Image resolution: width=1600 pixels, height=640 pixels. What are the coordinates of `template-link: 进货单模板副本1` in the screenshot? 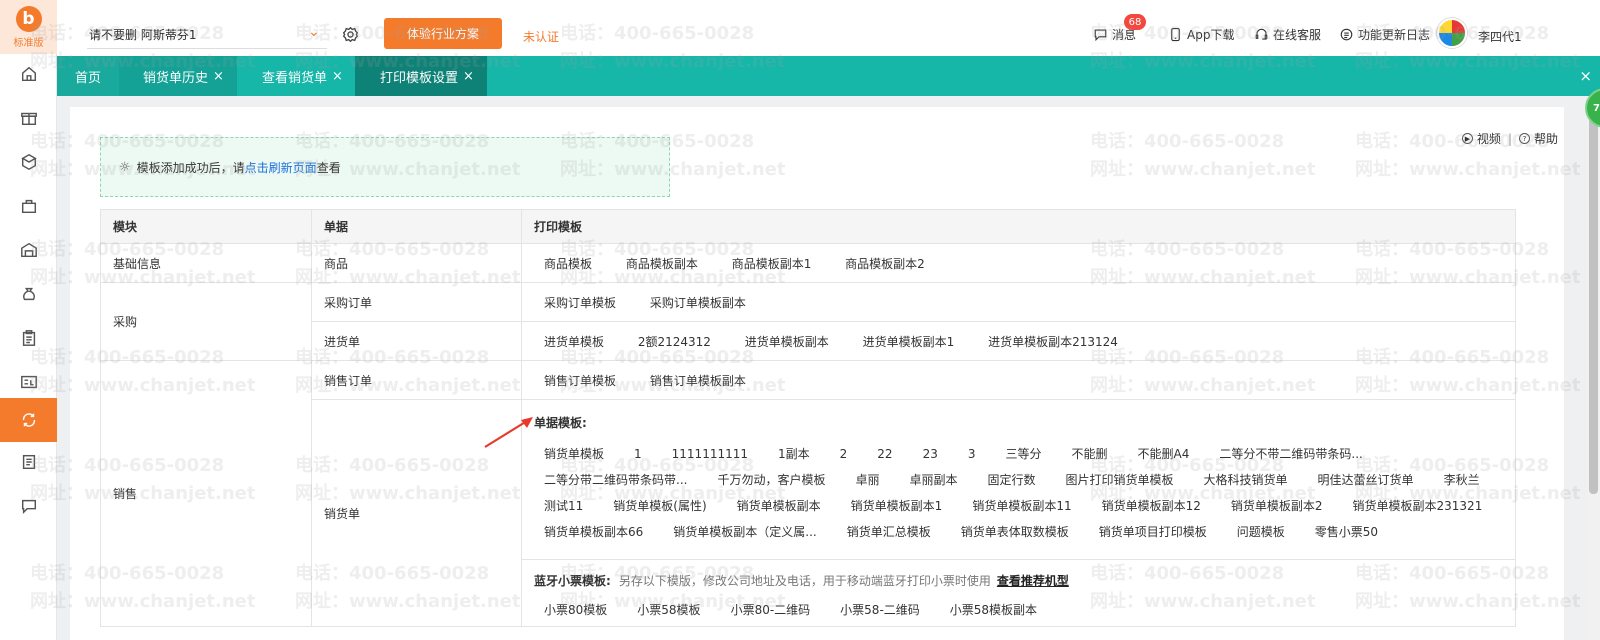 It's located at (909, 341).